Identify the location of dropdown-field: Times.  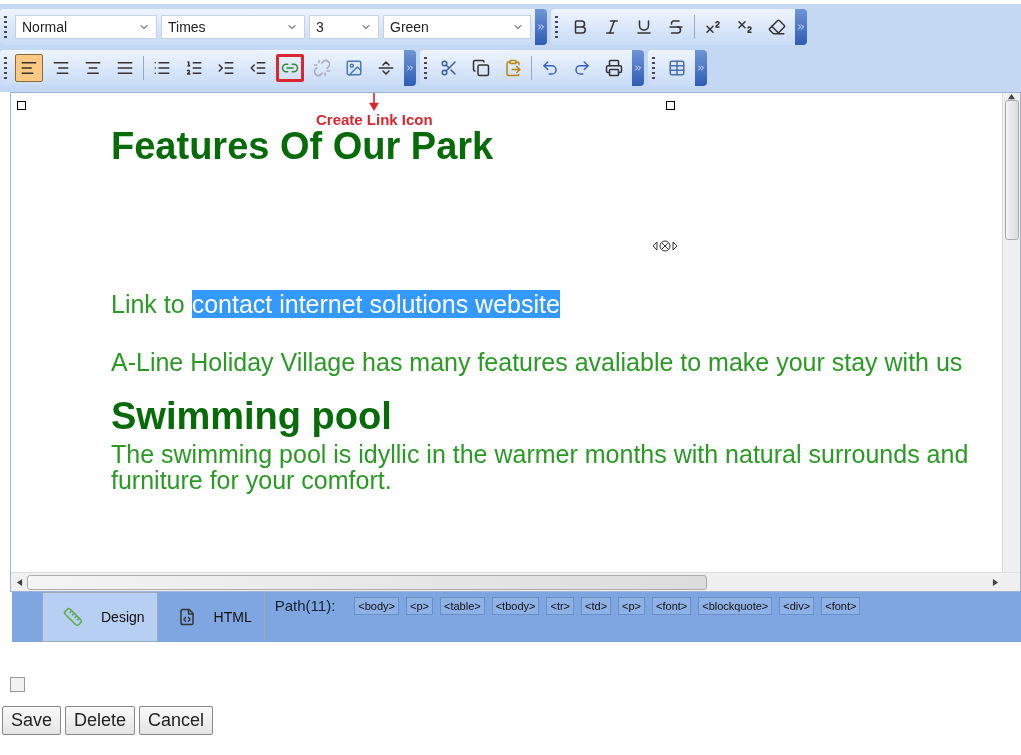
(233, 26).